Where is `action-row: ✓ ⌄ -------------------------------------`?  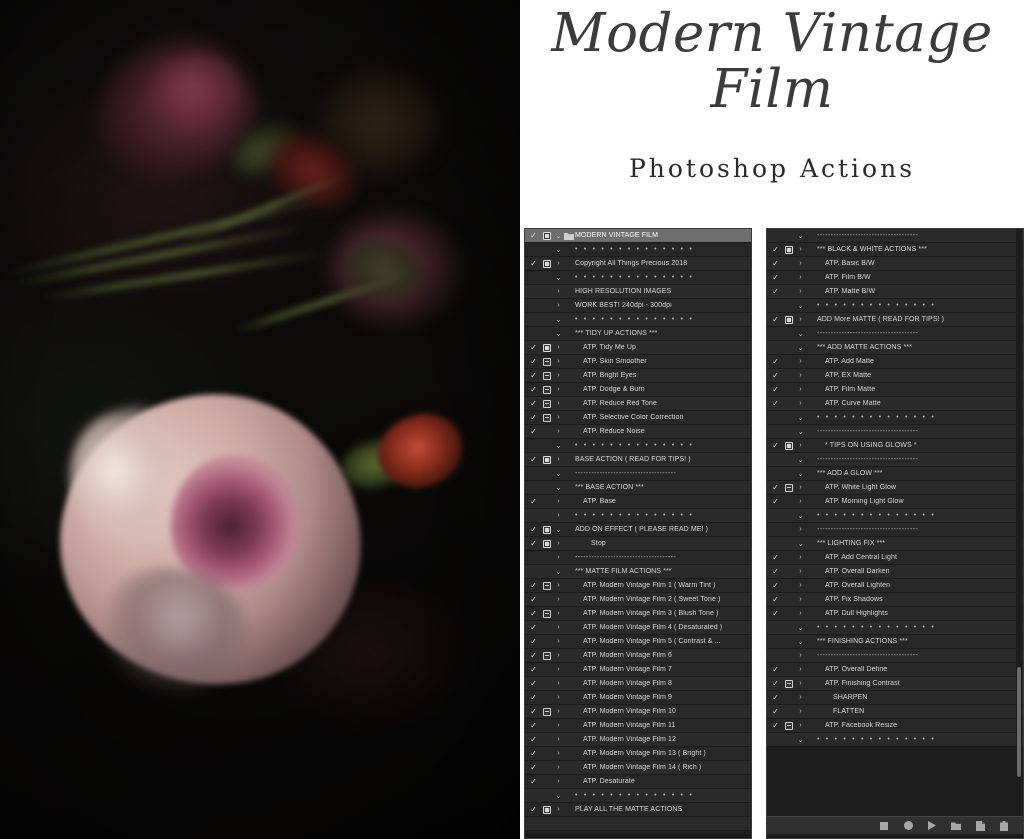 action-row: ✓ ⌄ ------------------------------------- is located at coordinates (638, 474).